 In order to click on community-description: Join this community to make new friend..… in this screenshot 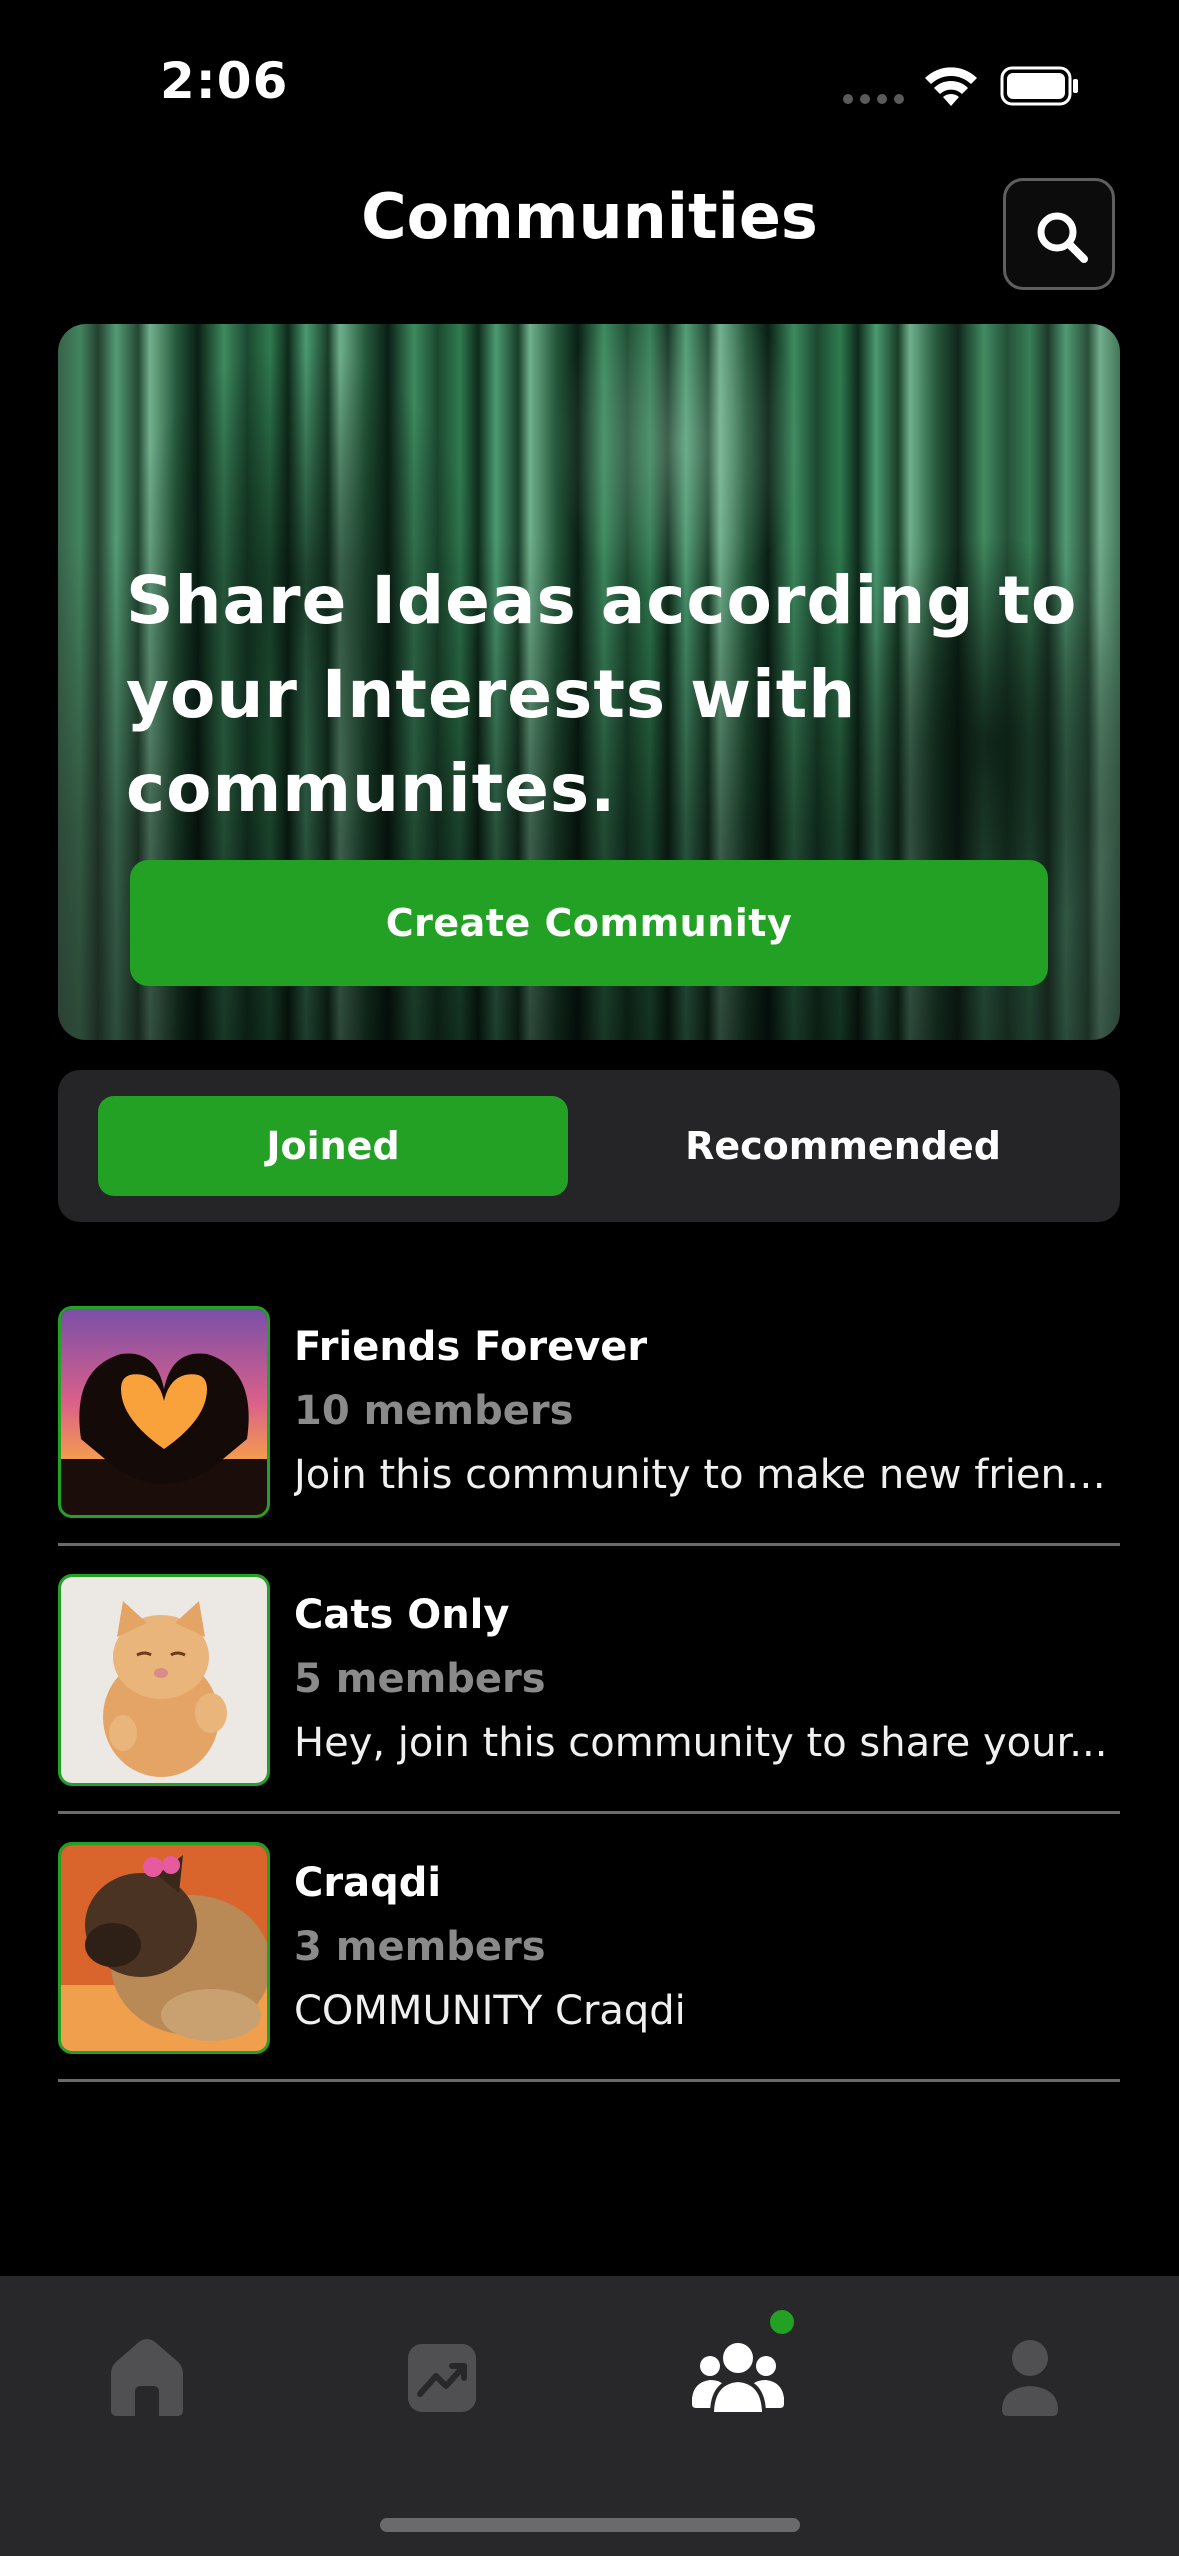, I will do `click(704, 1475)`.